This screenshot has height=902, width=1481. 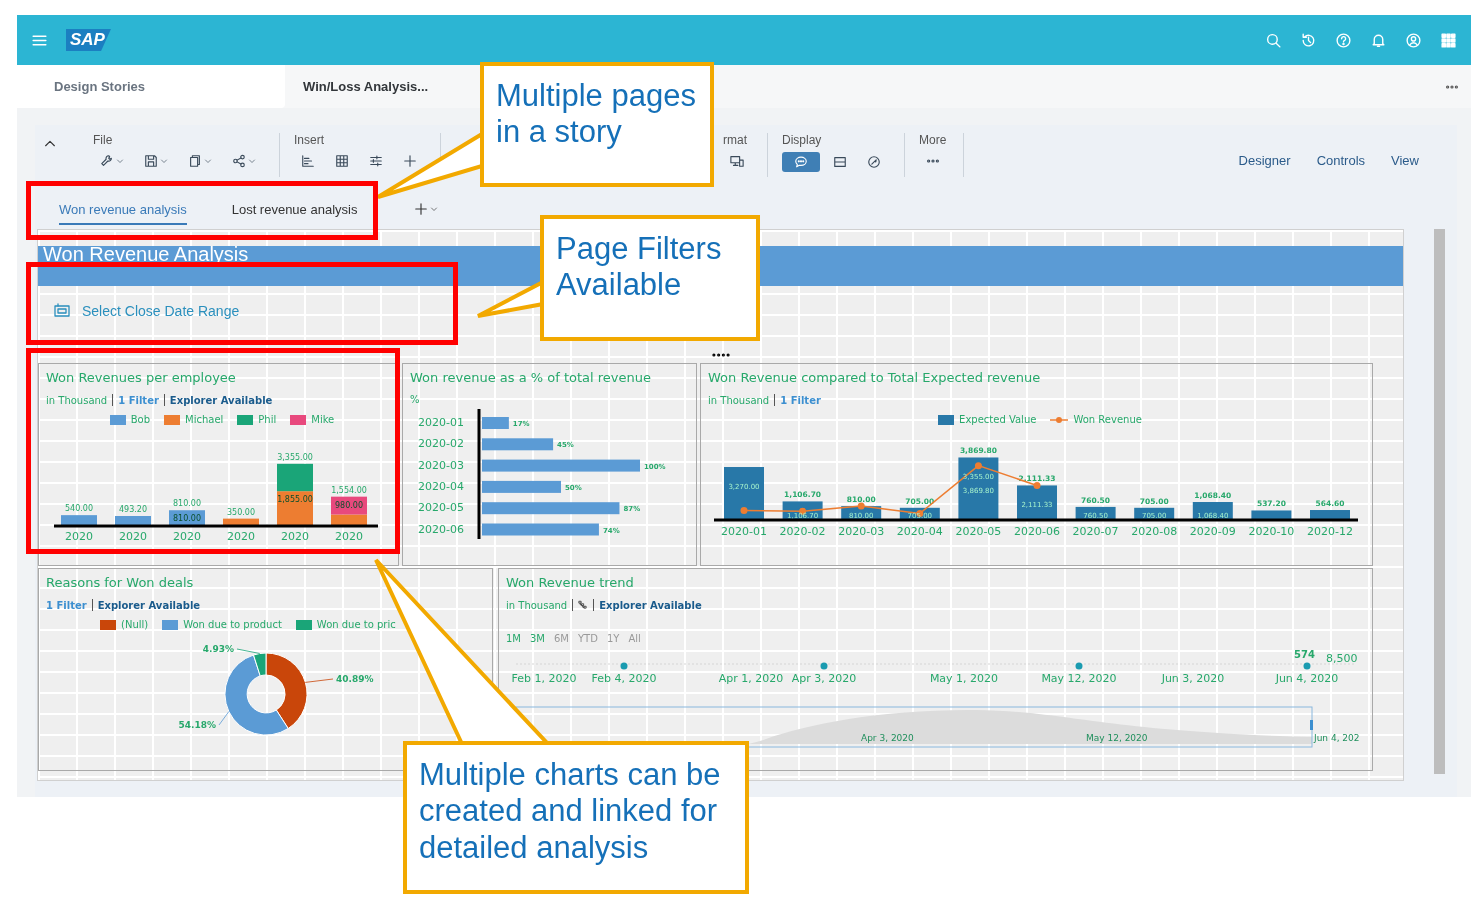 I want to click on data-label: 980.00, so click(x=349, y=505).